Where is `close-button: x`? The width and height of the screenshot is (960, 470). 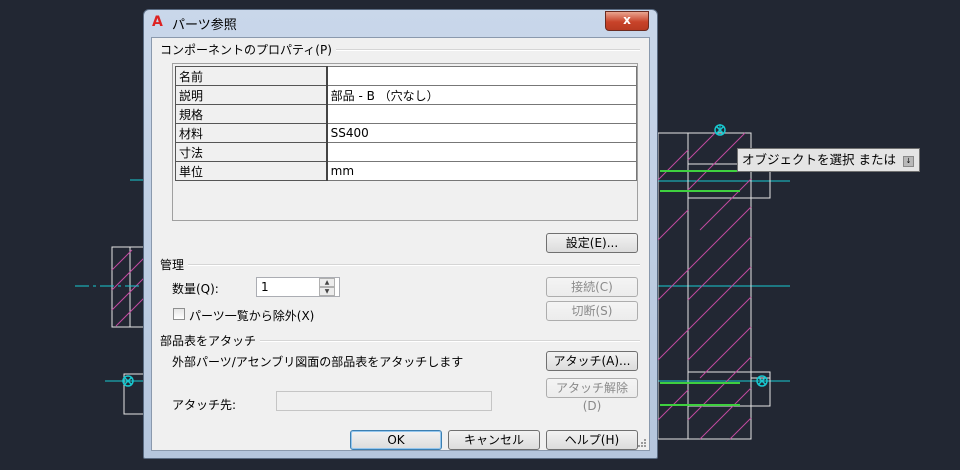 close-button: x is located at coordinates (627, 21).